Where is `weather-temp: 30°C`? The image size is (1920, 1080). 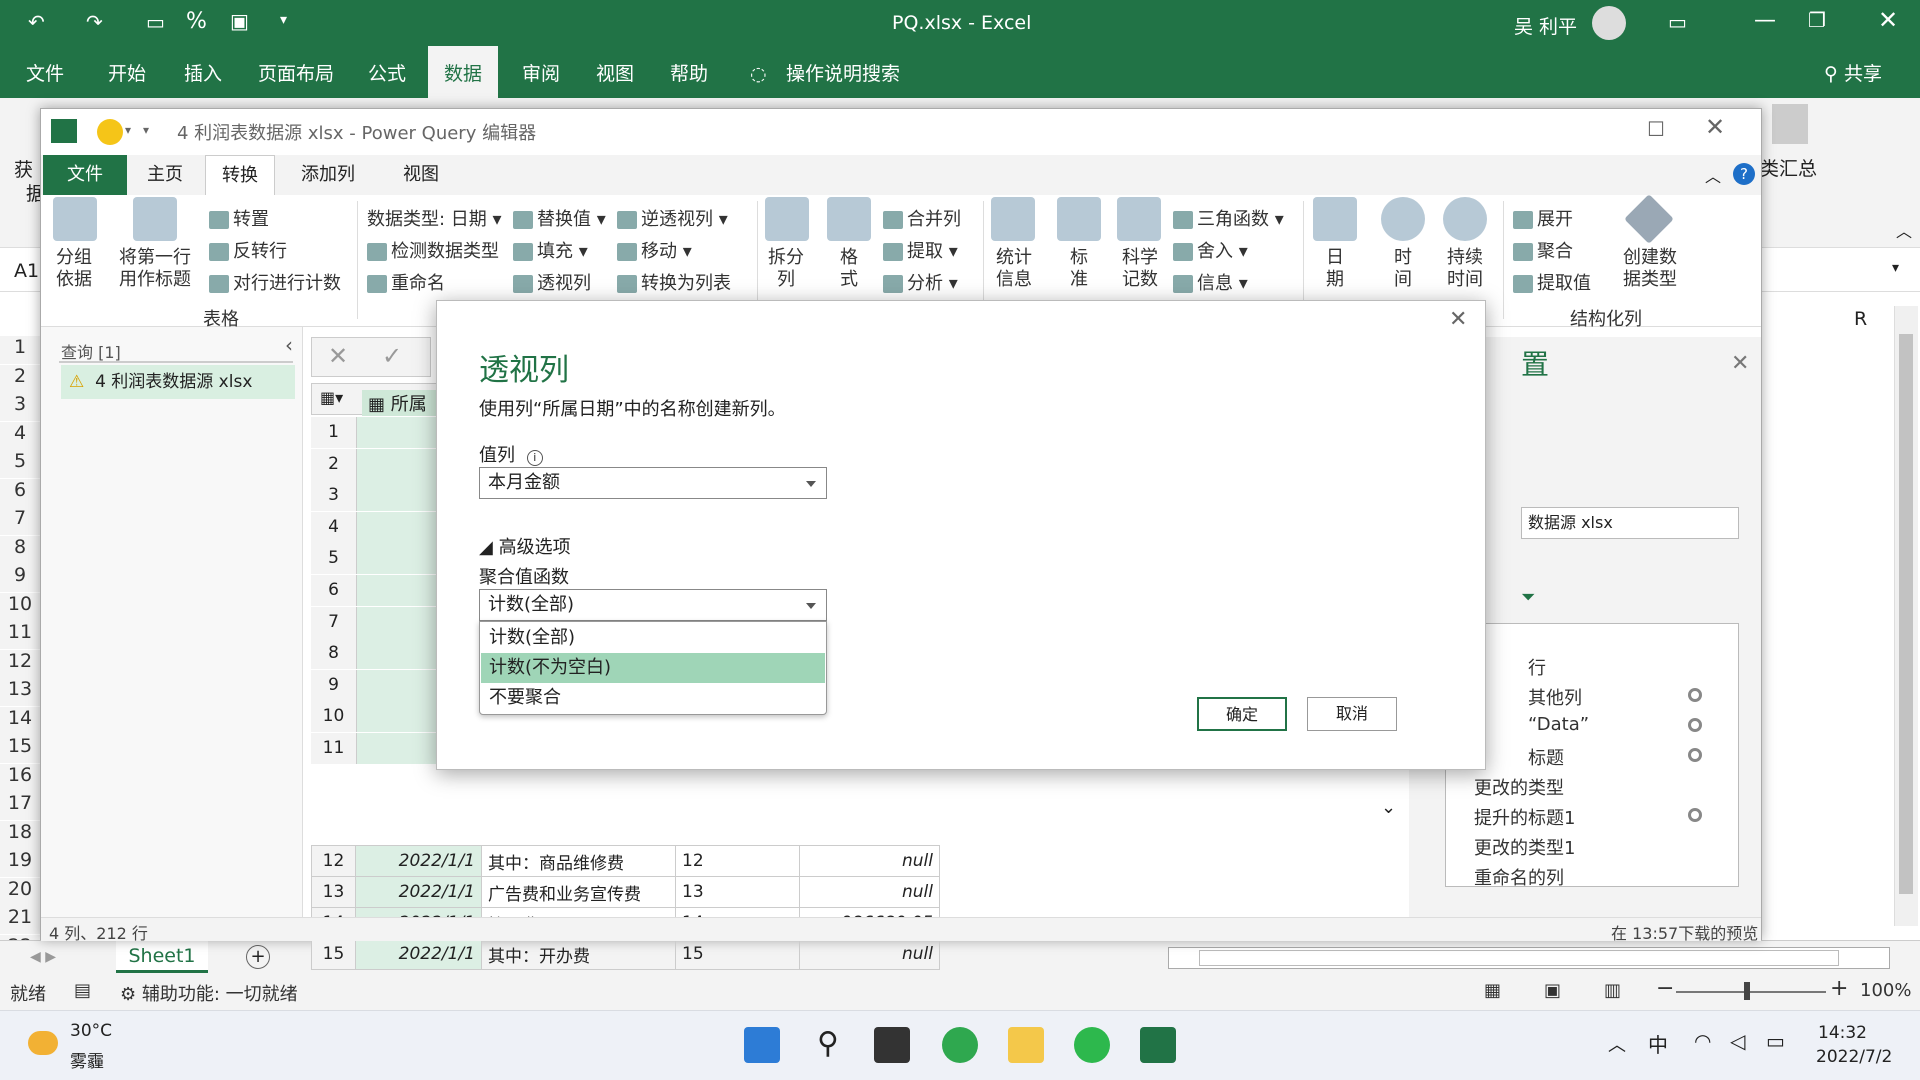
weather-temp: 30°C is located at coordinates (91, 1031).